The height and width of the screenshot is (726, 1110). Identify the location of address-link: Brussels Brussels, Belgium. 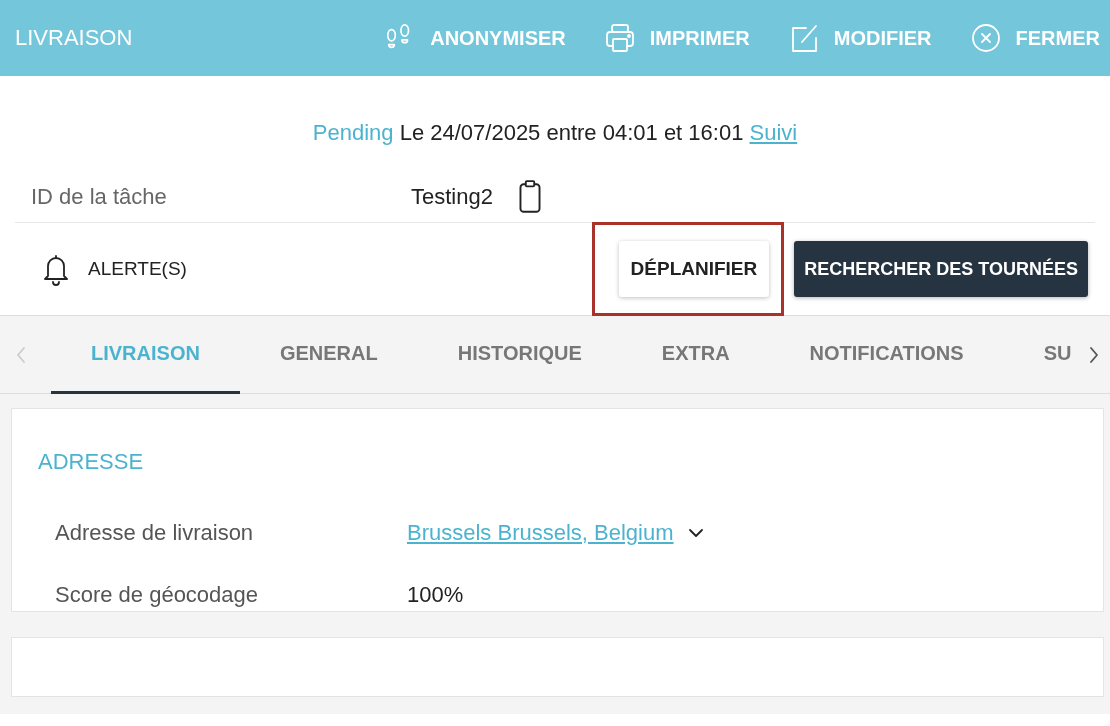
(540, 533).